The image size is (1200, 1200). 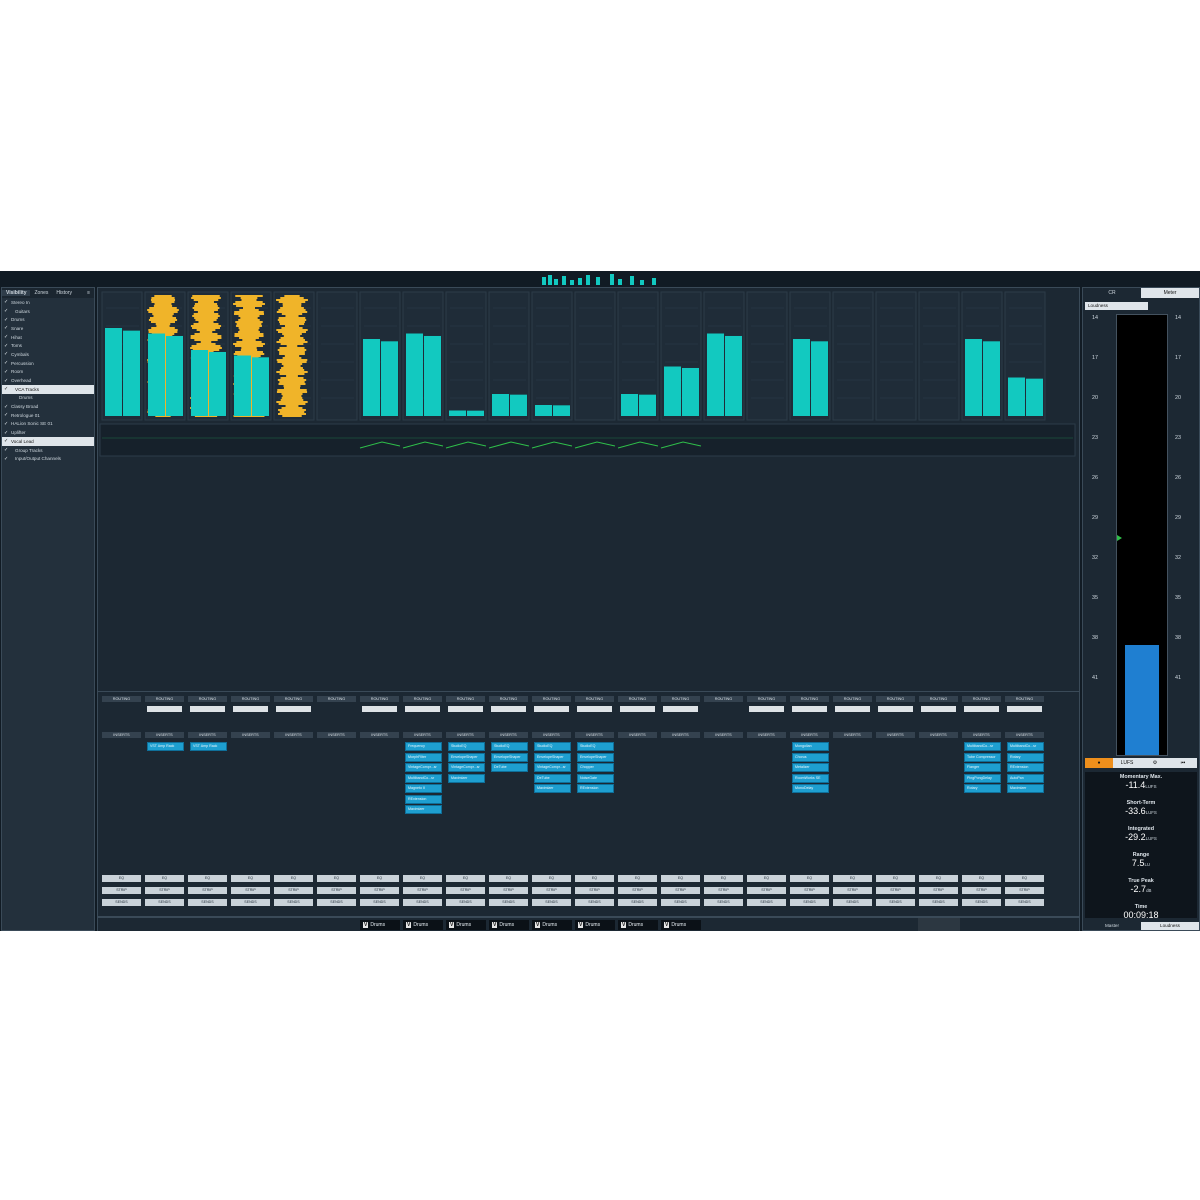 What do you see at coordinates (48, 450) in the screenshot?
I see `visibility-item: ✓ Group Tracks` at bounding box center [48, 450].